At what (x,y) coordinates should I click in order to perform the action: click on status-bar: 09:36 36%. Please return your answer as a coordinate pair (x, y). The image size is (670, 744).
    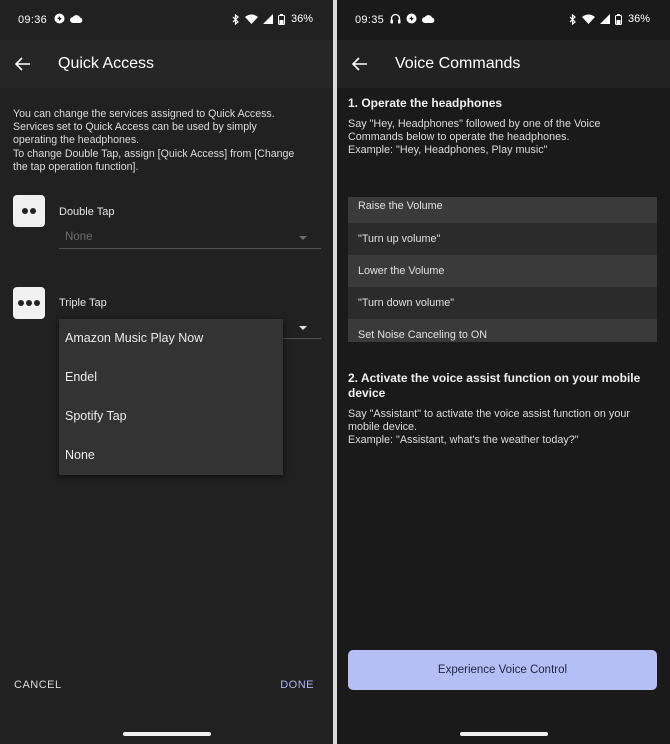
    Looking at the image, I should click on (166, 20).